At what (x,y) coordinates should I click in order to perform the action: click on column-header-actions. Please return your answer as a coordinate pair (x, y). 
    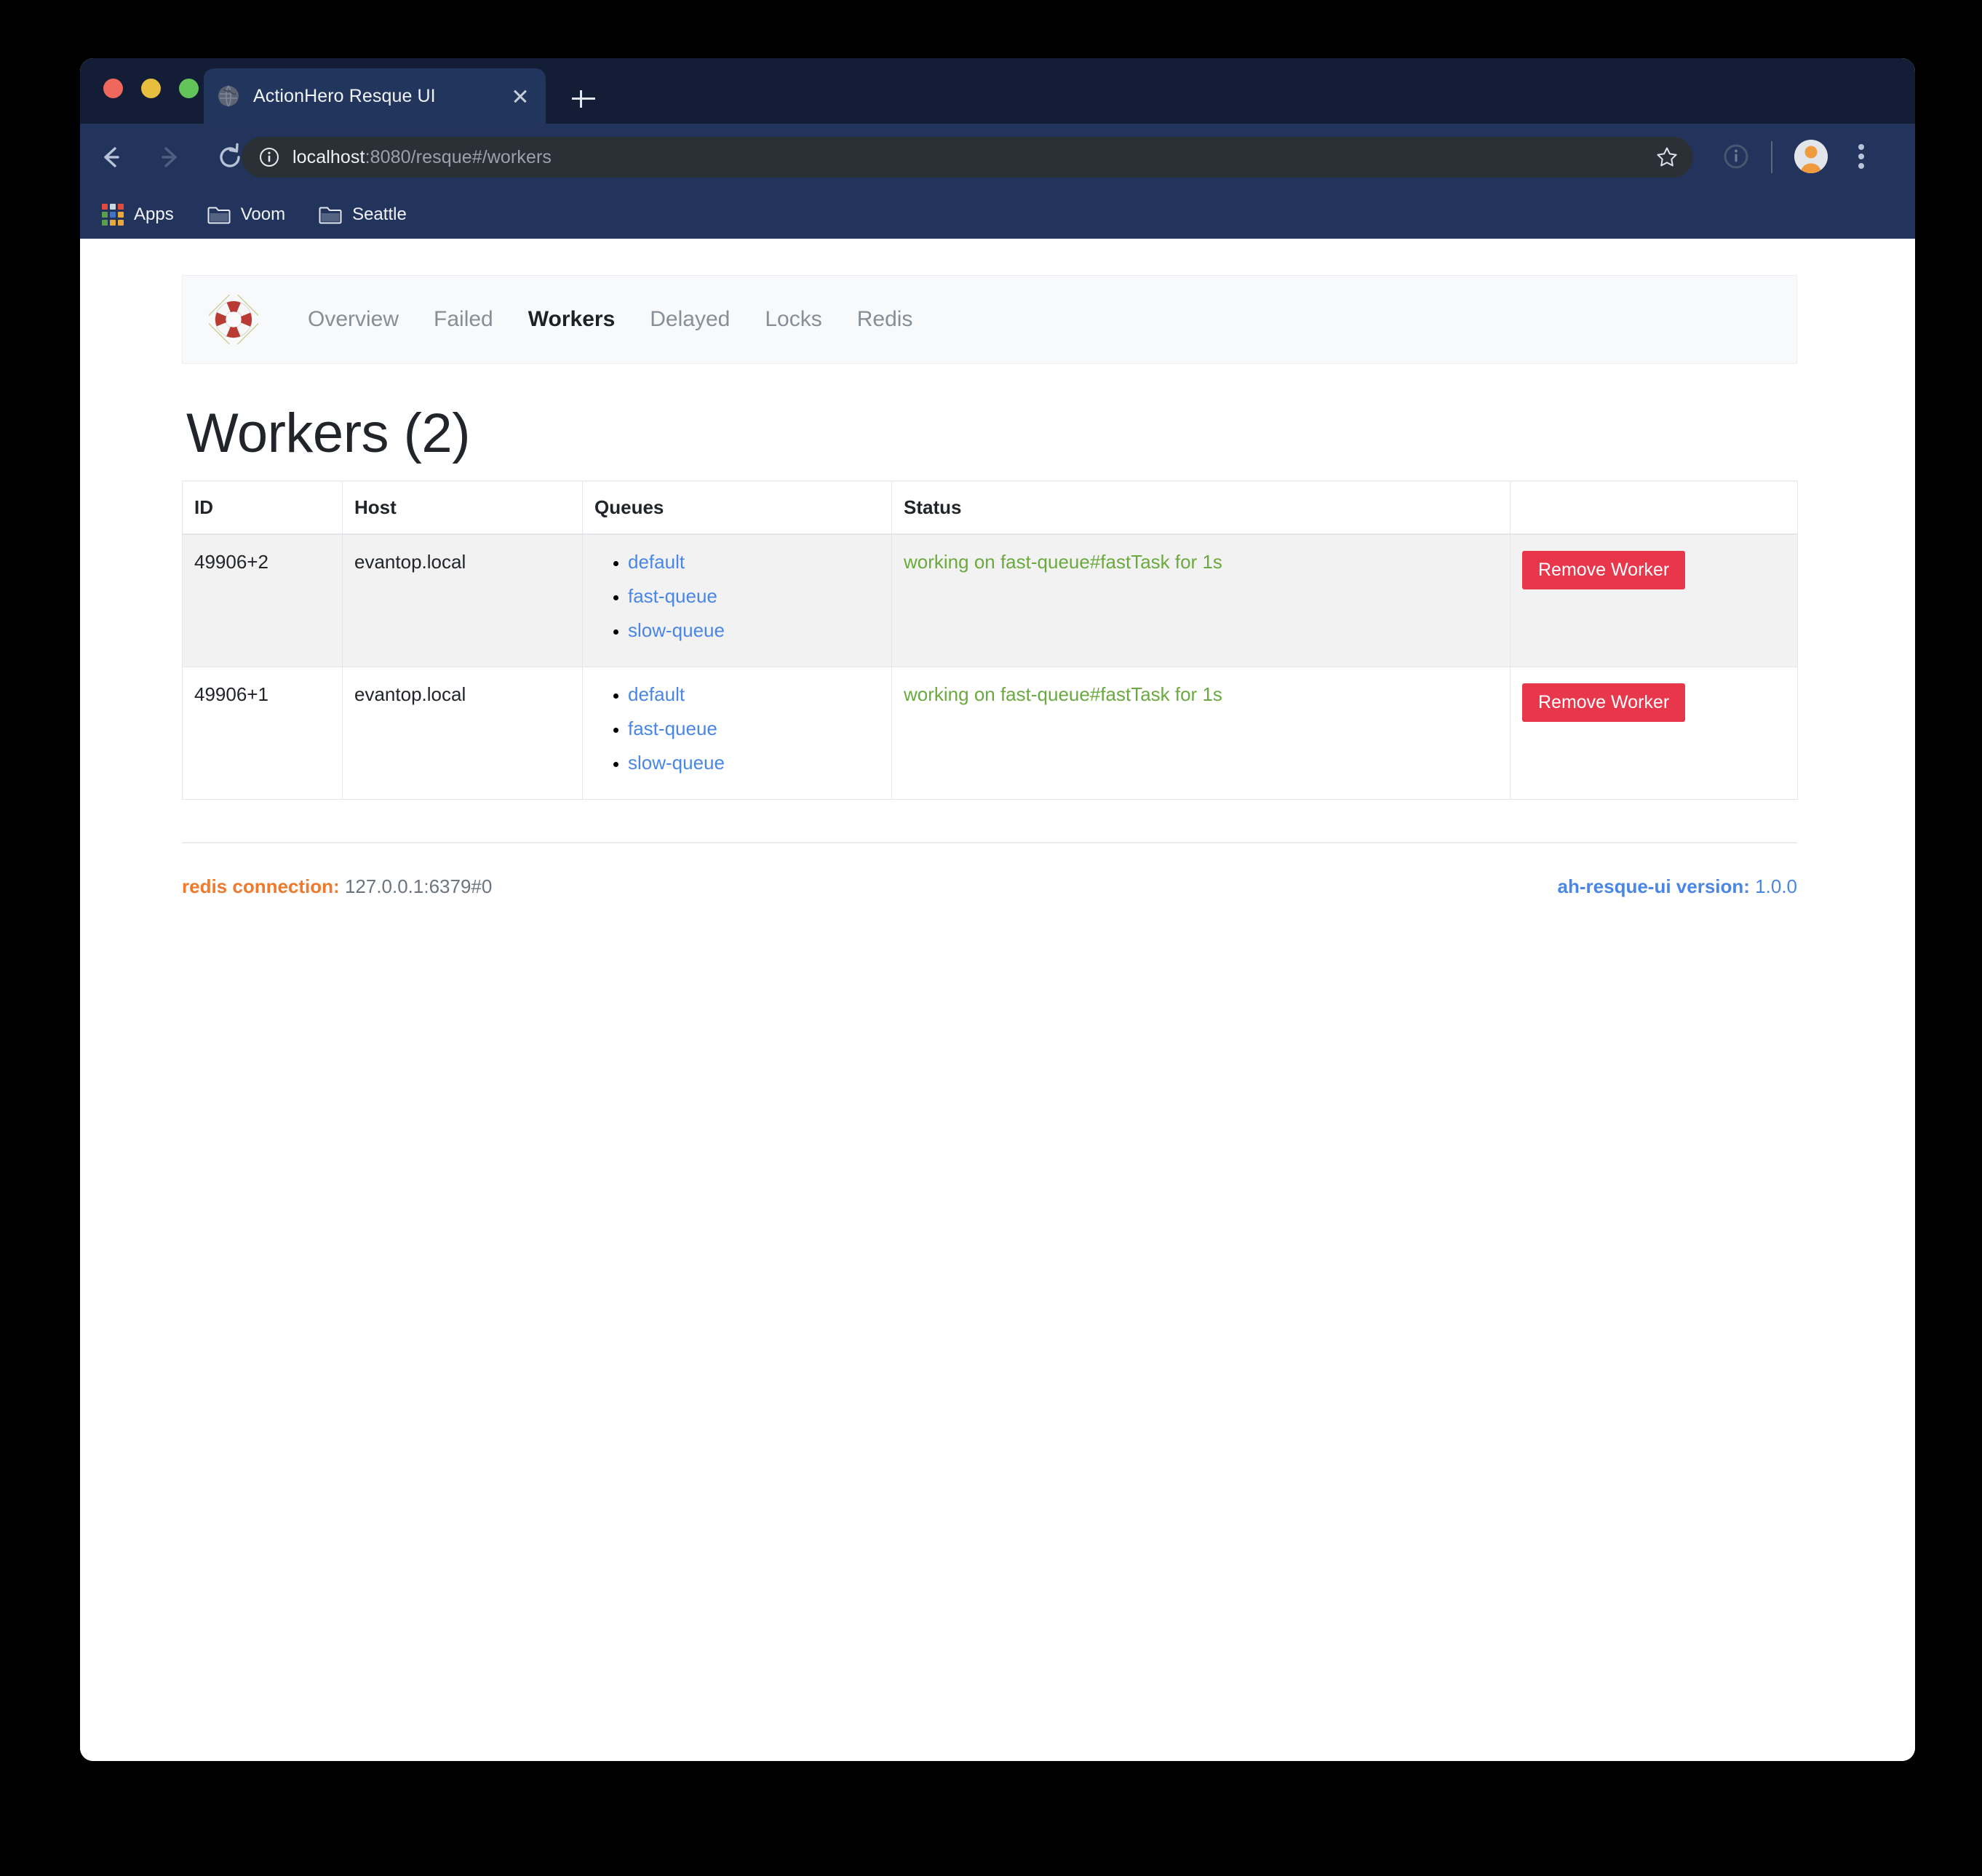
    Looking at the image, I should click on (1654, 507).